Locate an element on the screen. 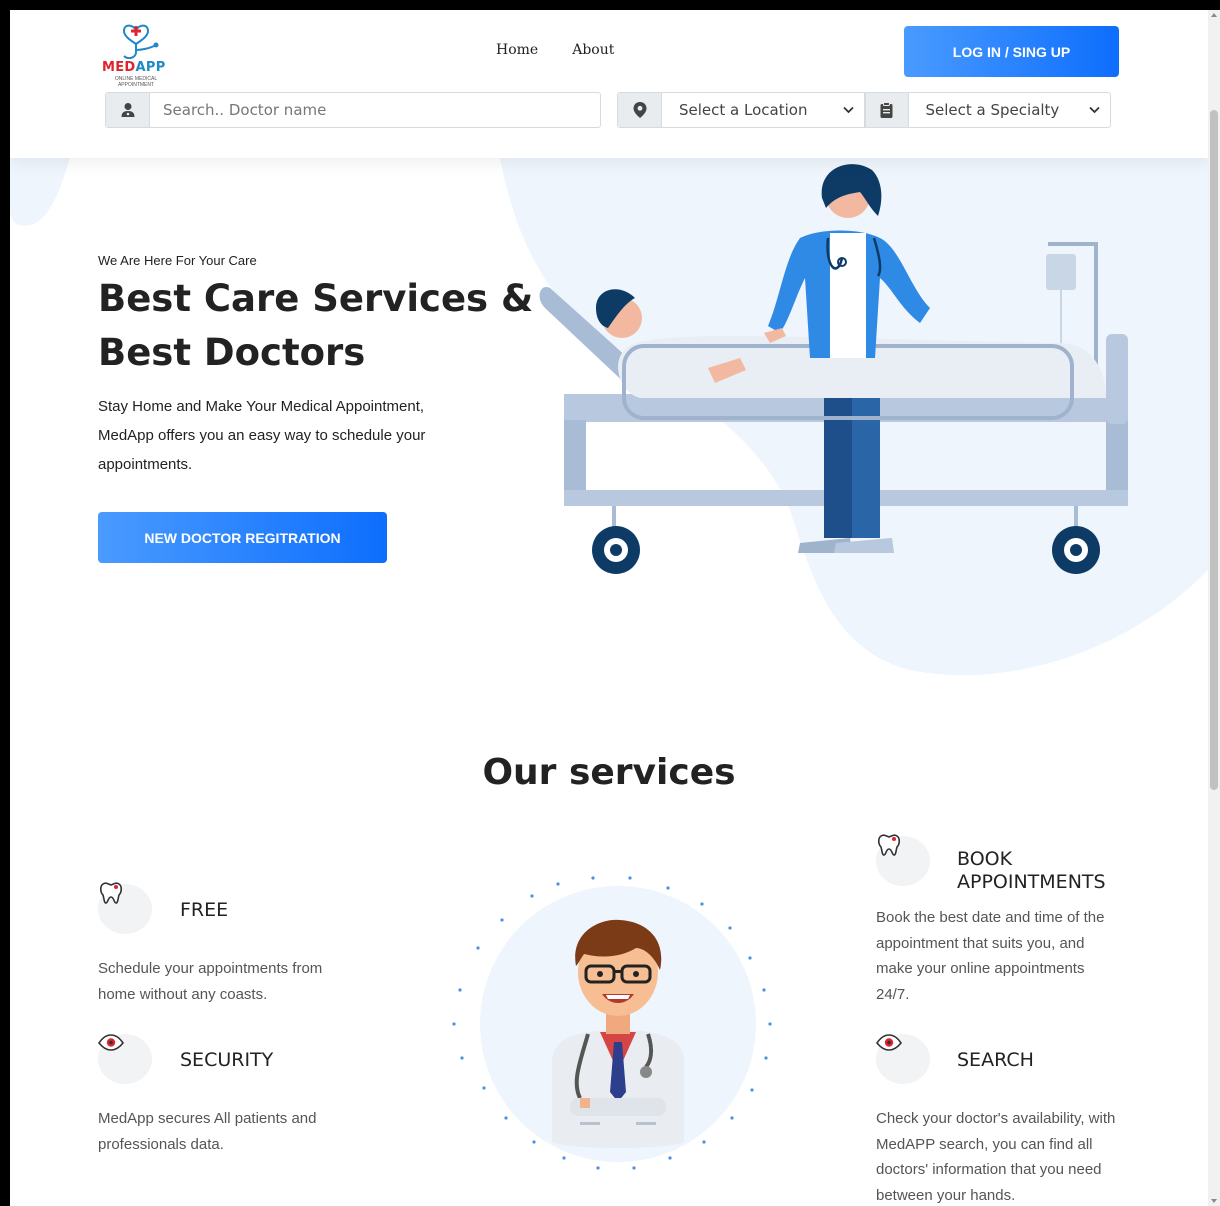  scroll-down-icon is located at coordinates (1214, 1201).